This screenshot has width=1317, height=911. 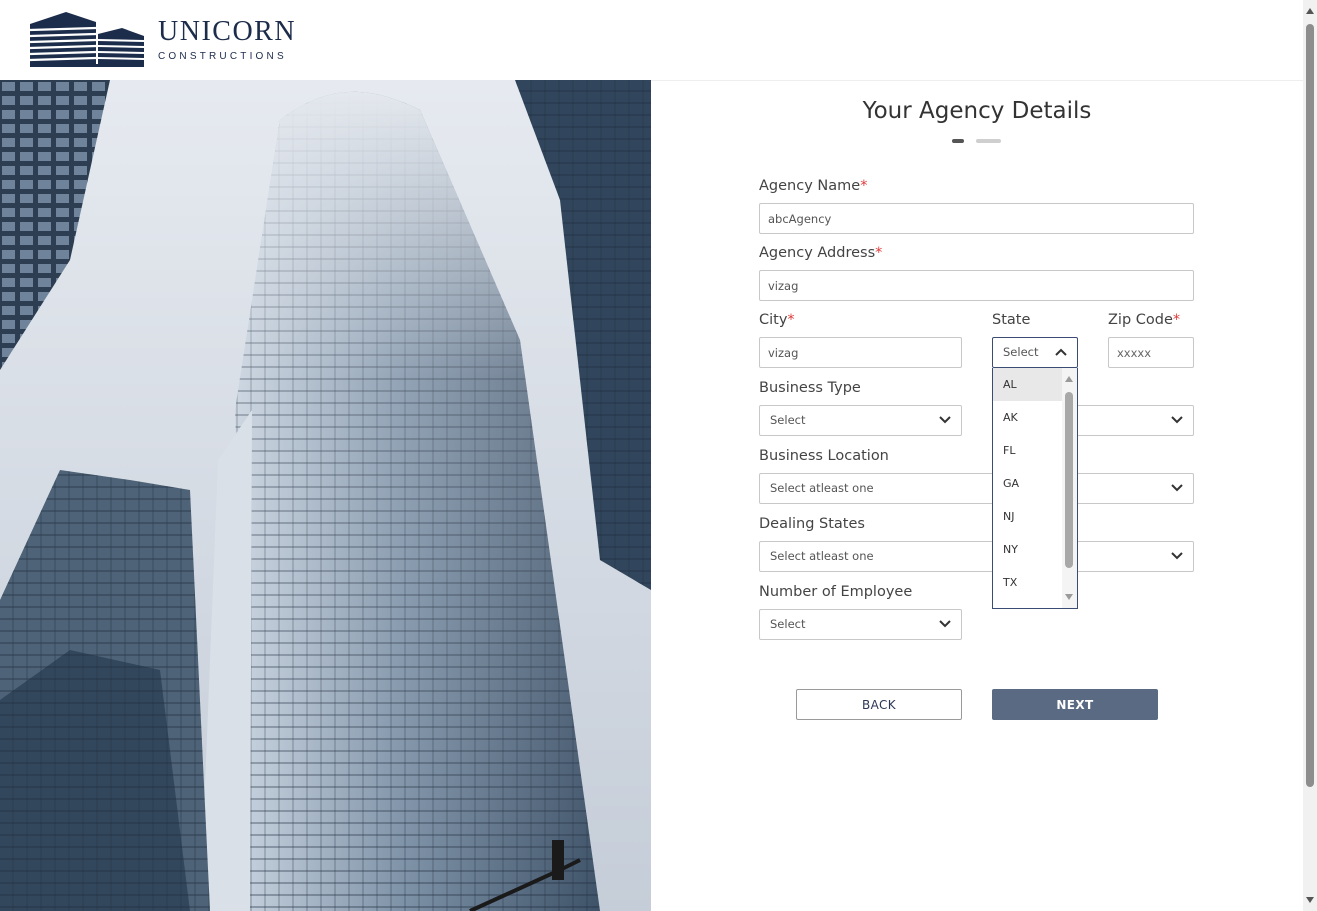 What do you see at coordinates (810, 388) in the screenshot?
I see `business-type-label: Business Type` at bounding box center [810, 388].